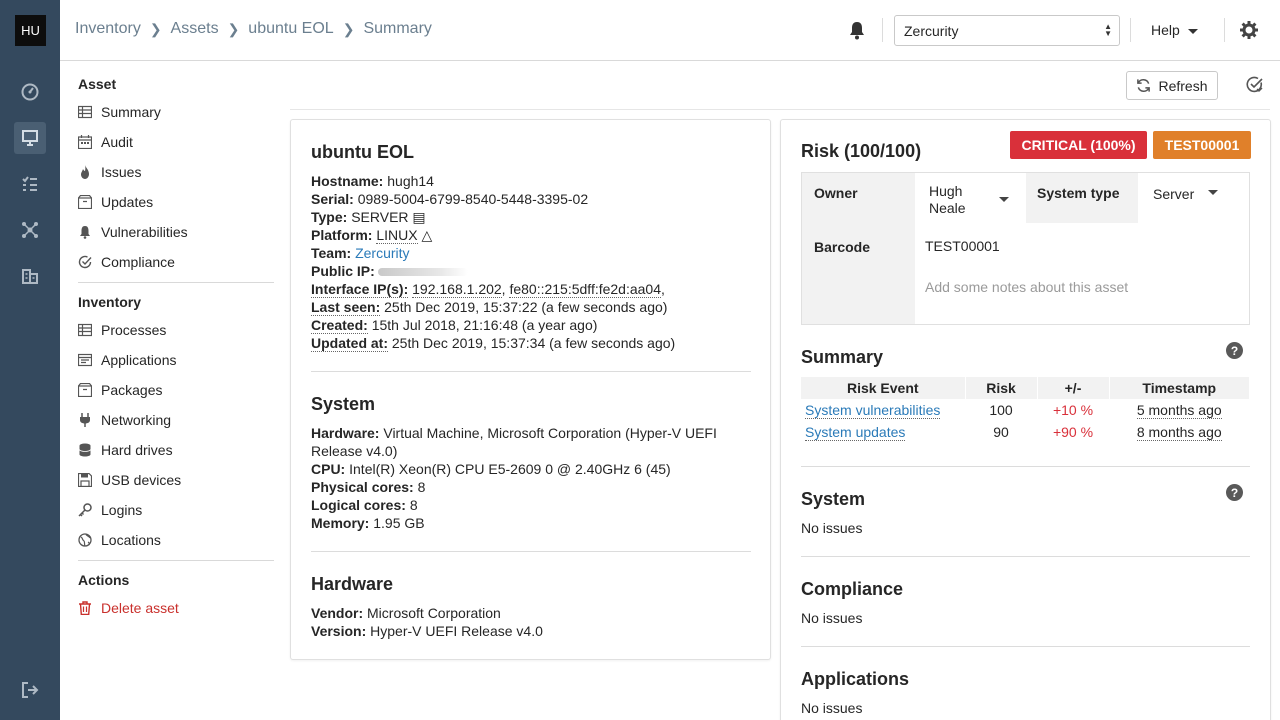  Describe the element at coordinates (30, 30) in the screenshot. I see `user-avatar: HU` at that location.